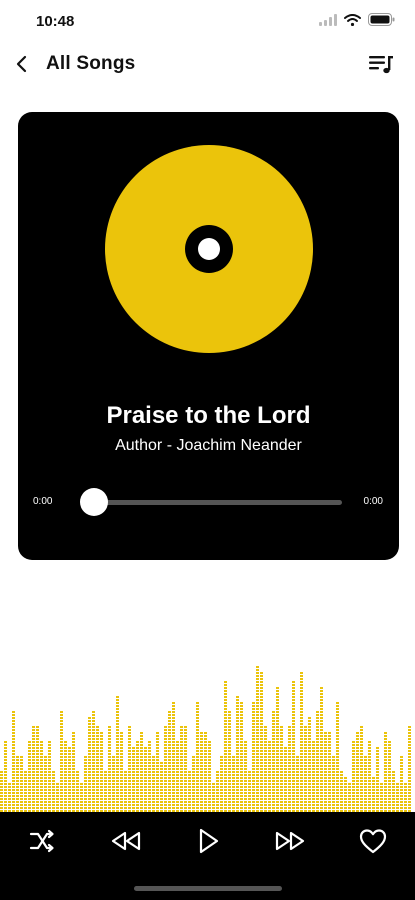 The width and height of the screenshot is (415, 900). What do you see at coordinates (211, 502) in the screenshot?
I see `progress-slider` at bounding box center [211, 502].